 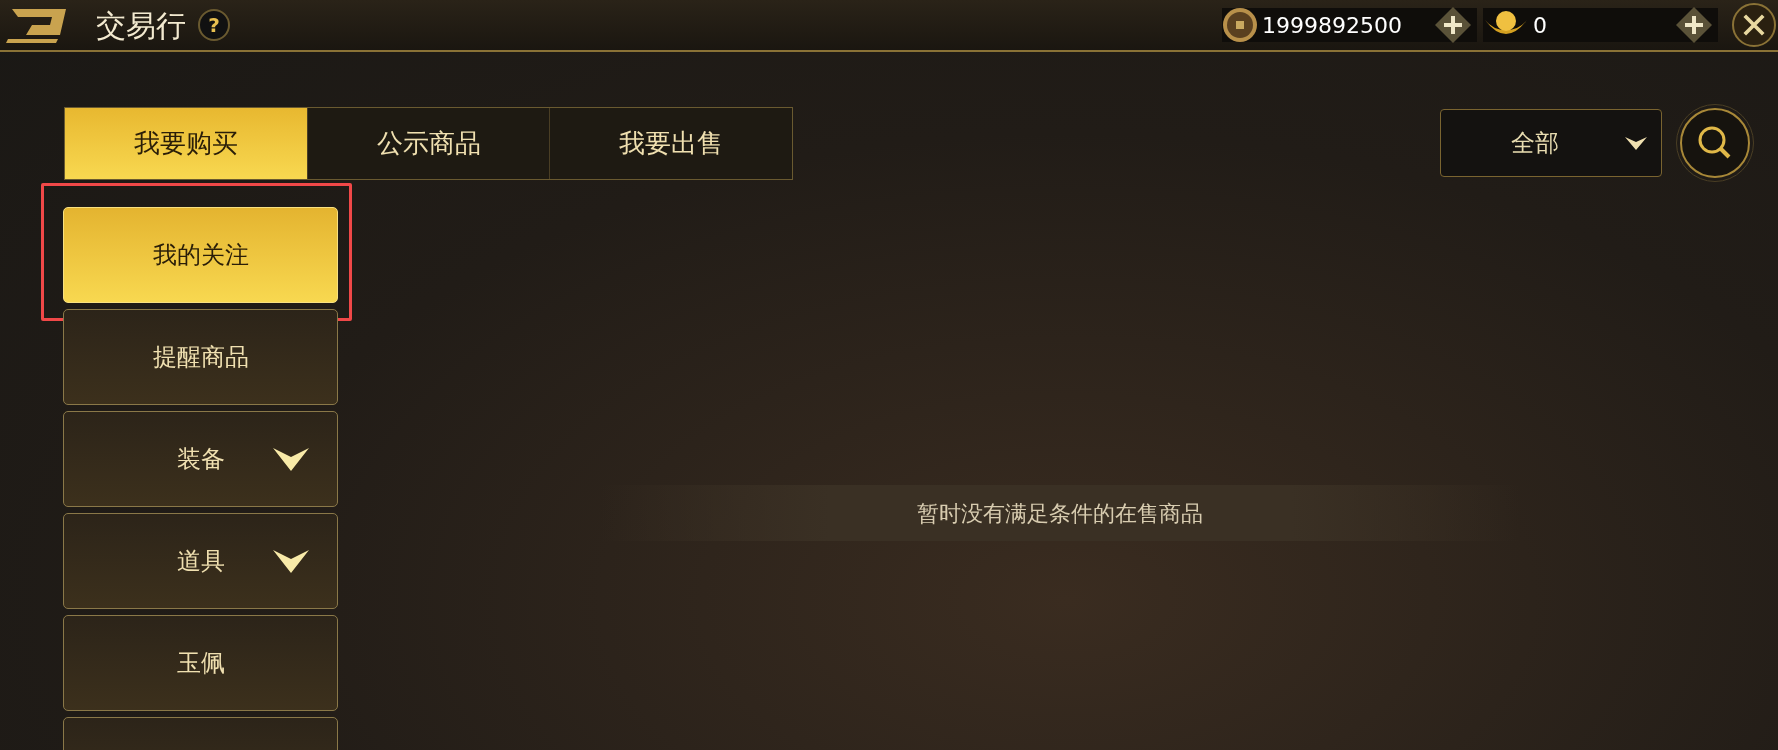 I want to click on close-icon, so click(x=1754, y=25).